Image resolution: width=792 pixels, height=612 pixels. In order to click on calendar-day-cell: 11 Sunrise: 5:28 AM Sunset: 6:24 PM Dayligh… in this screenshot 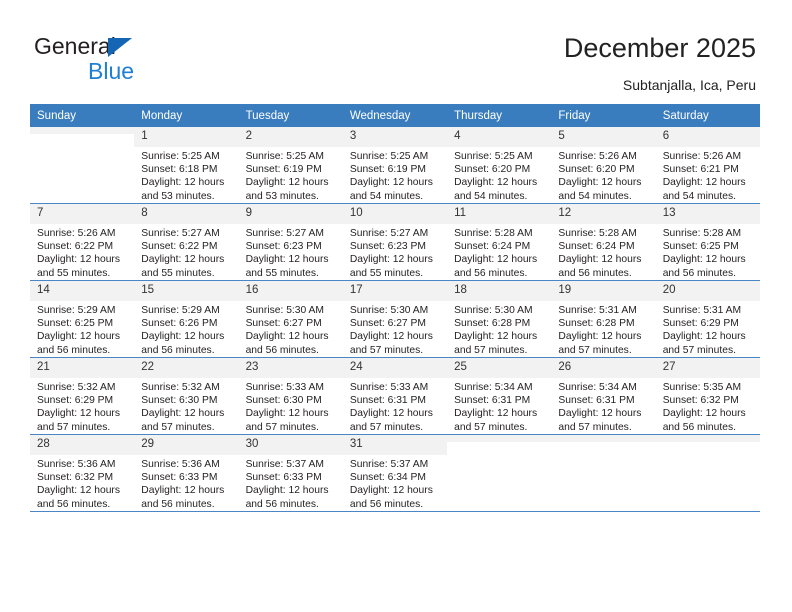, I will do `click(499, 242)`.